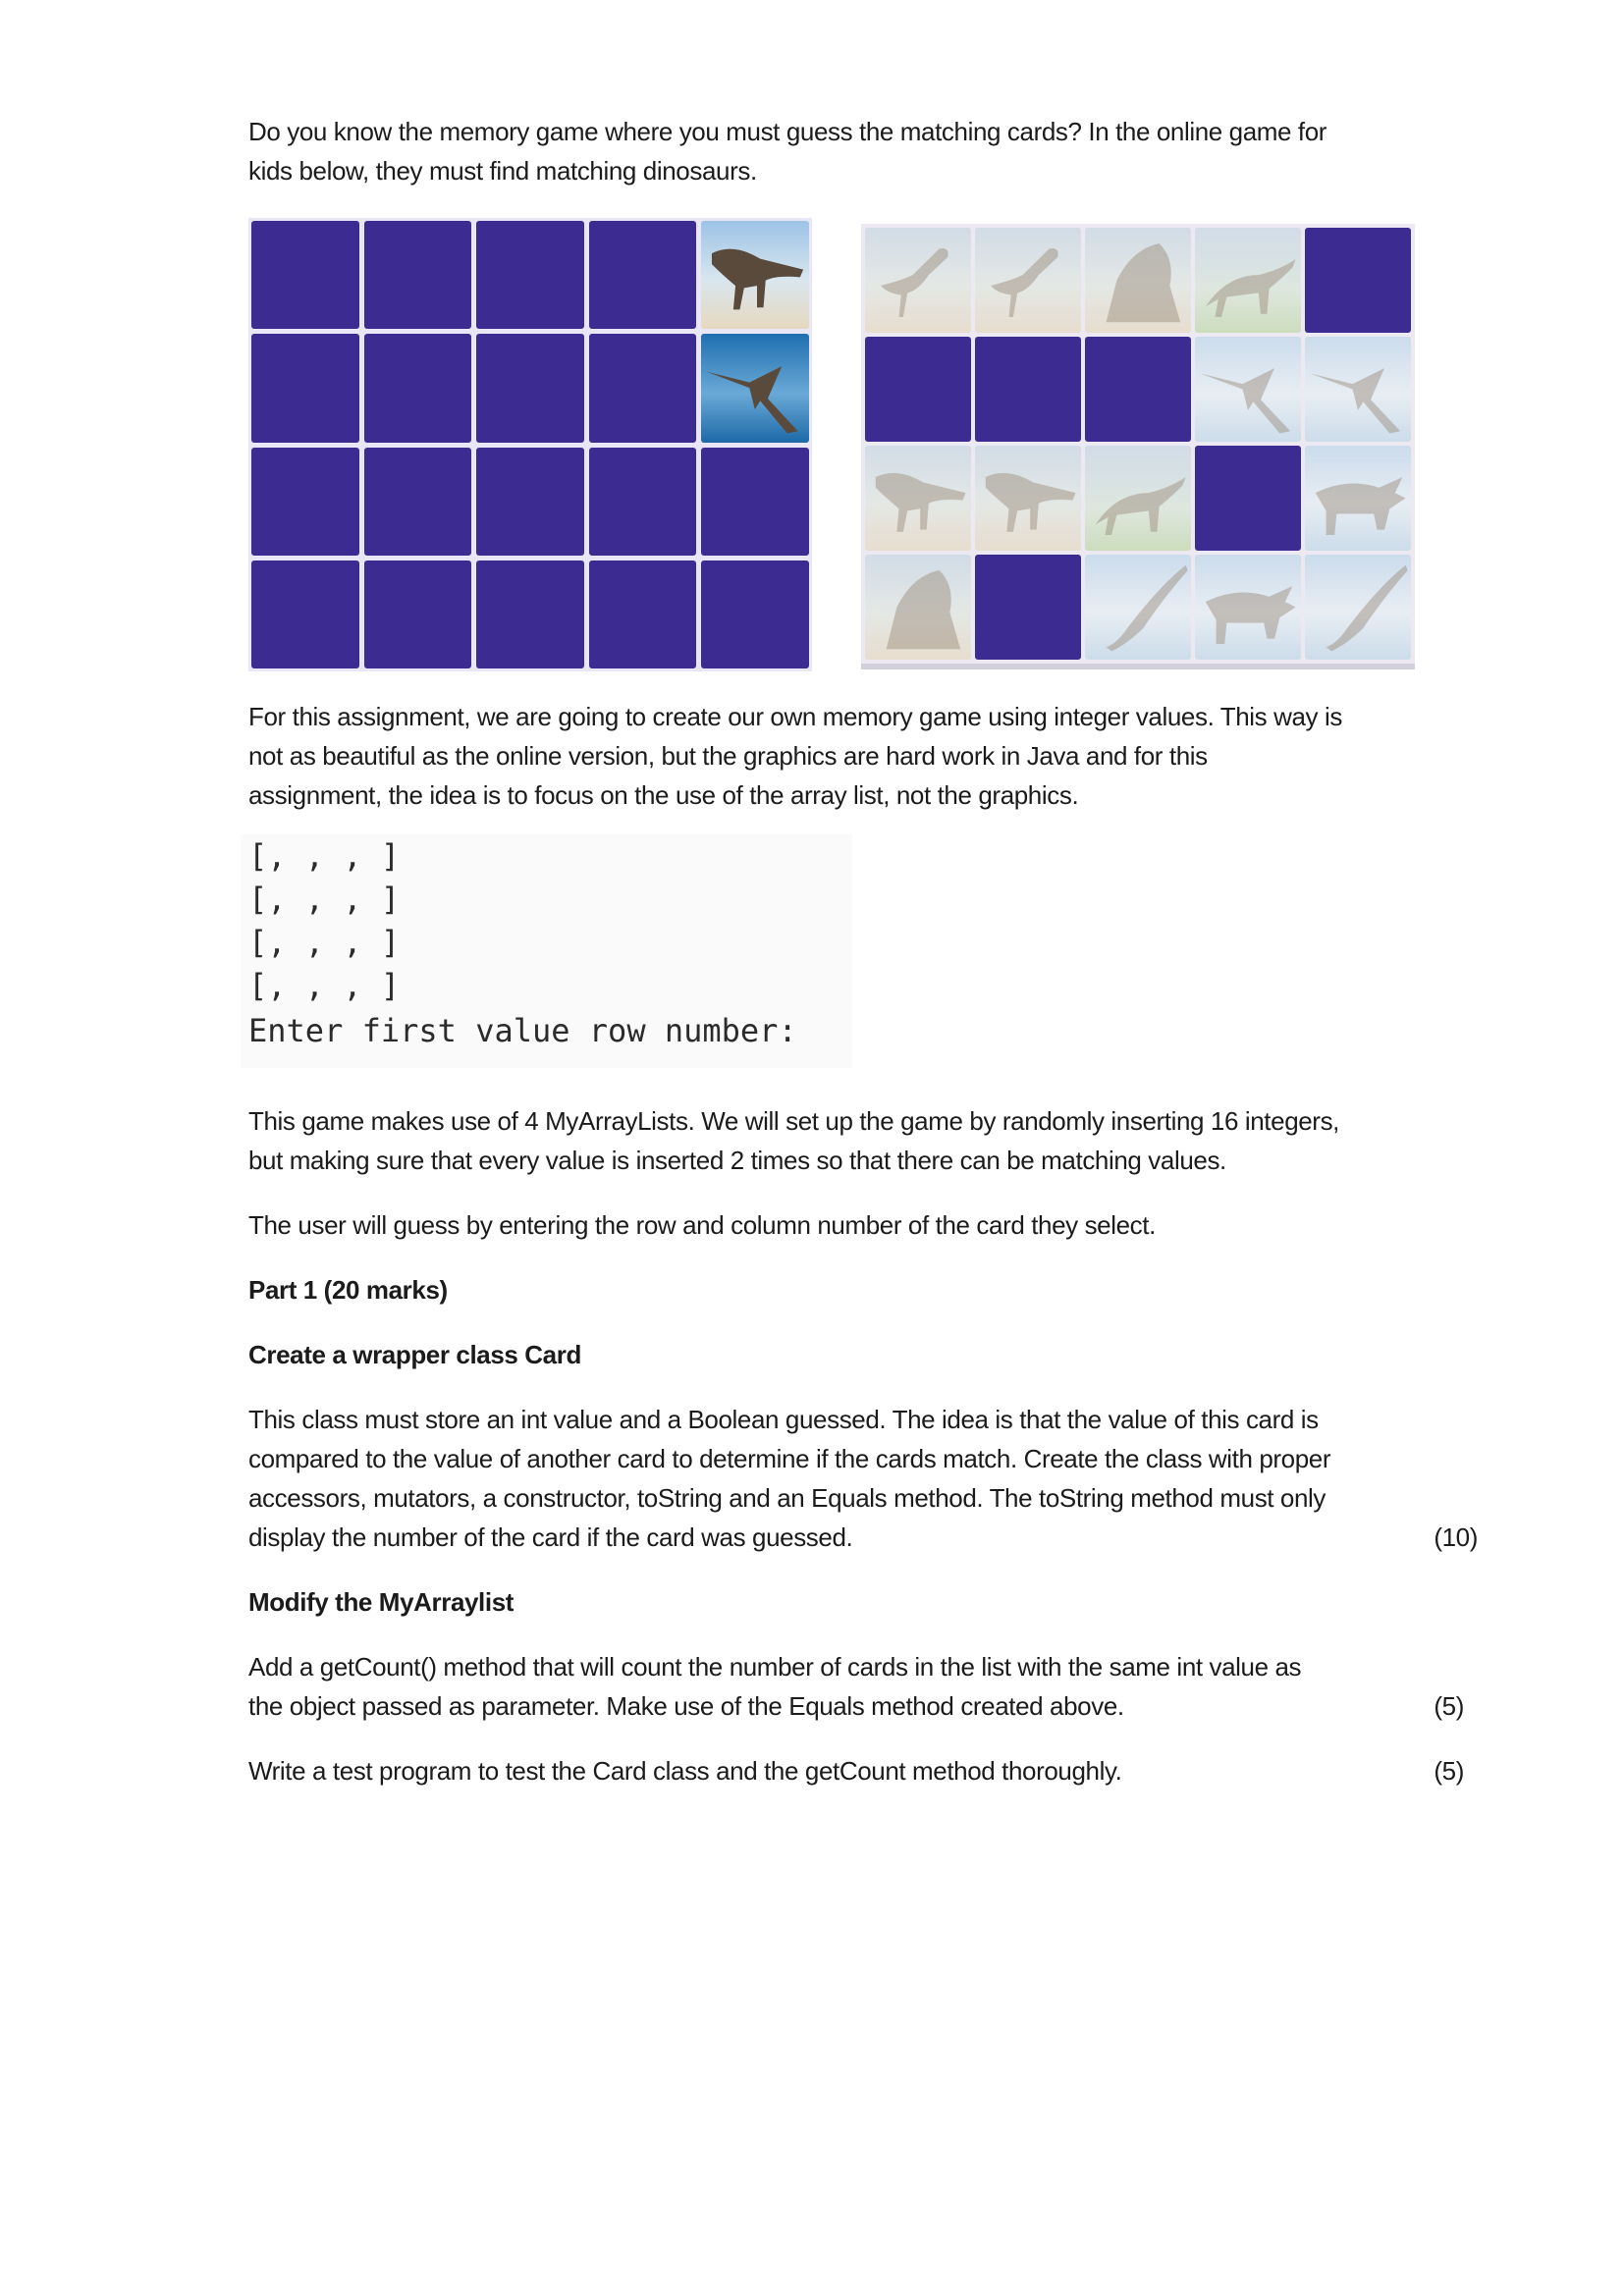 The height and width of the screenshot is (2296, 1624). I want to click on part1-heading: Part 1 (20 marks), so click(871, 1290).